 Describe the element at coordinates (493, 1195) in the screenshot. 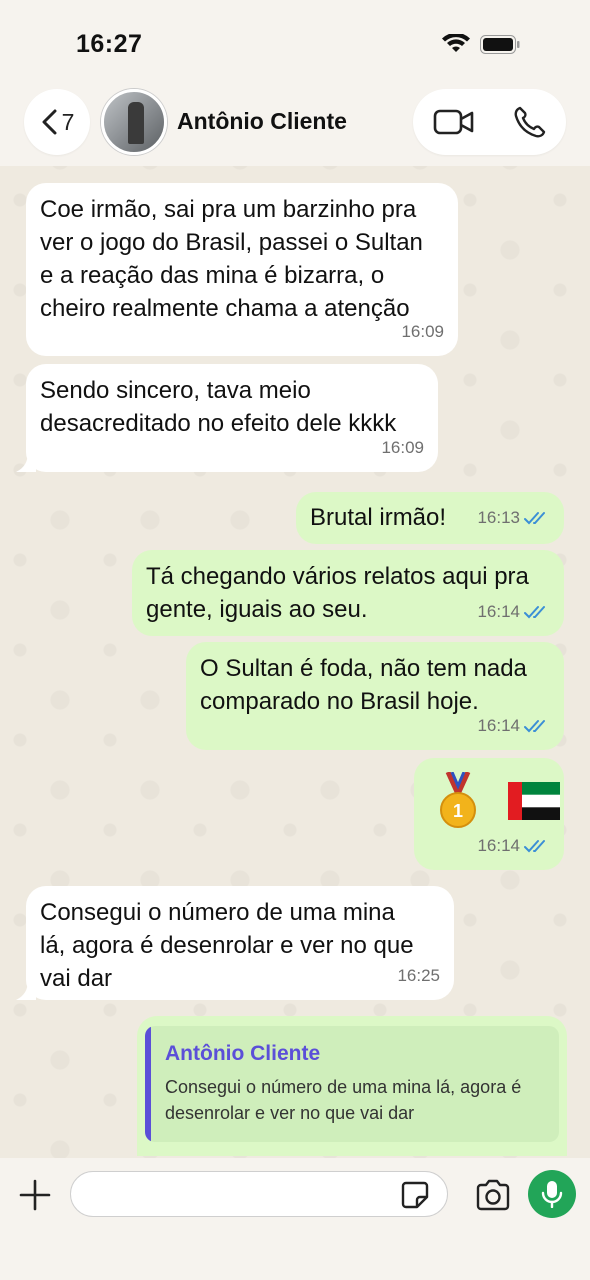

I see `camera-icon` at that location.